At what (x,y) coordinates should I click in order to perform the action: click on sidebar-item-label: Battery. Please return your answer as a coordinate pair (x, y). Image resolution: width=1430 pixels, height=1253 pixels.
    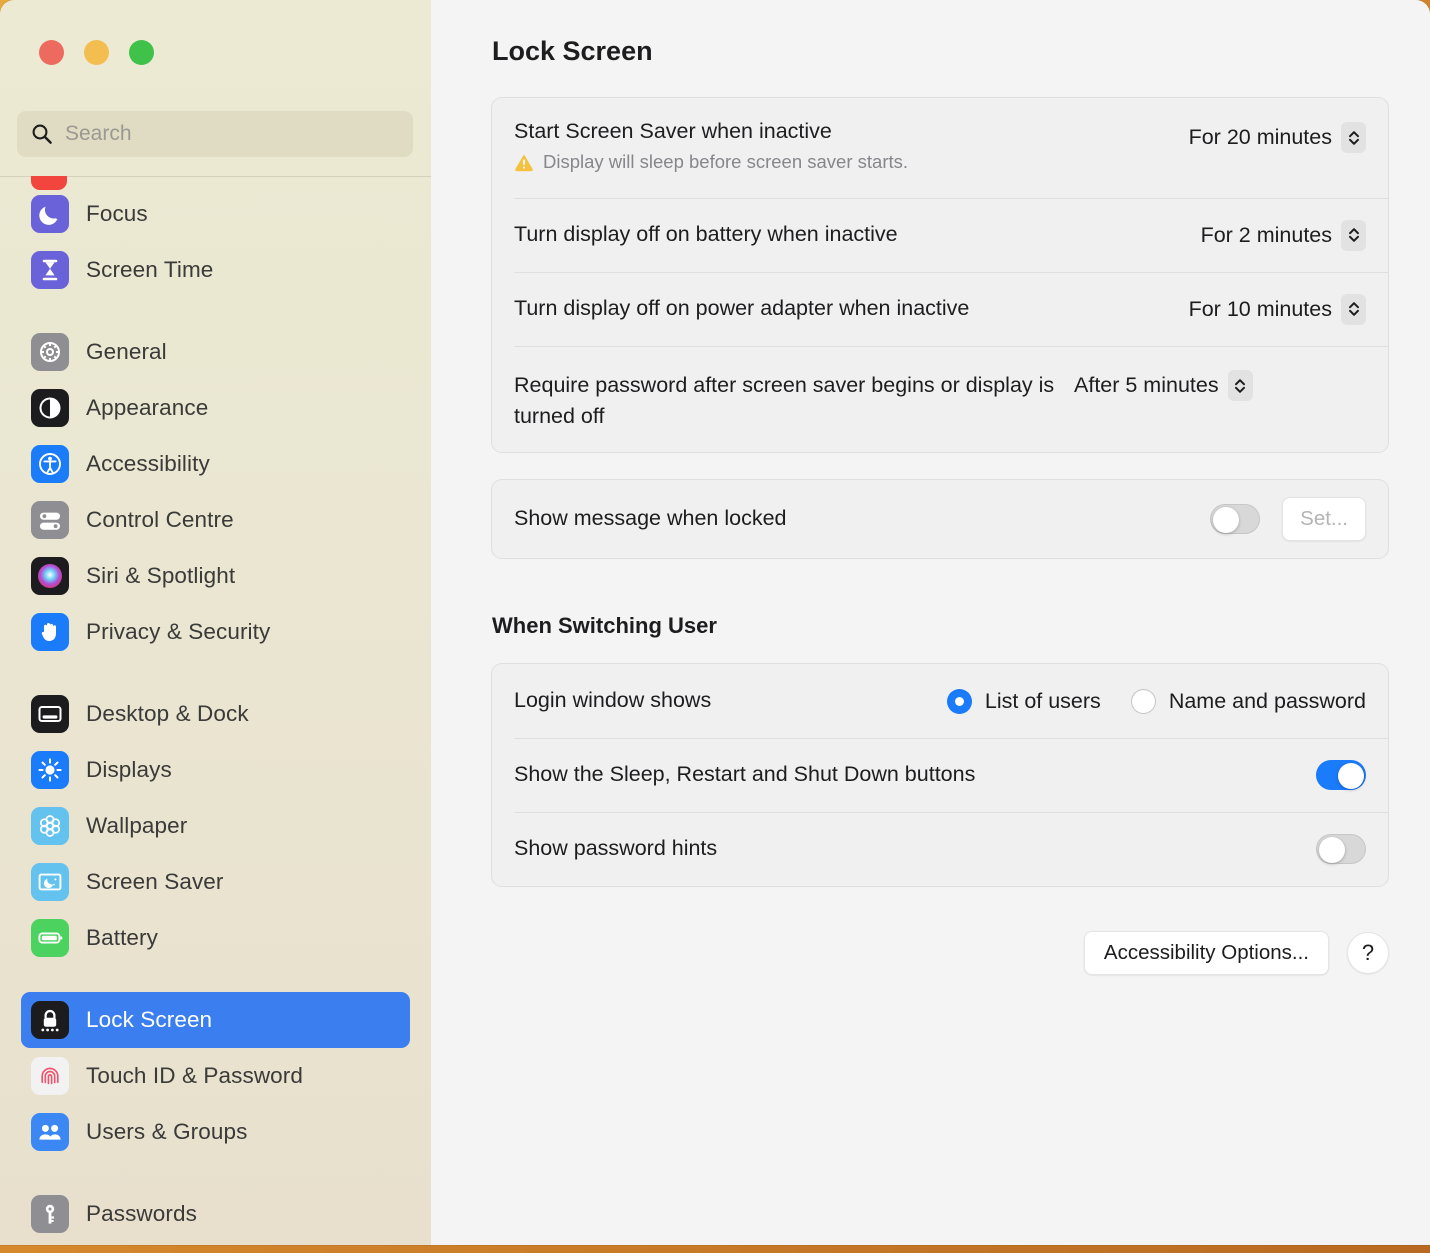
    Looking at the image, I should click on (122, 937).